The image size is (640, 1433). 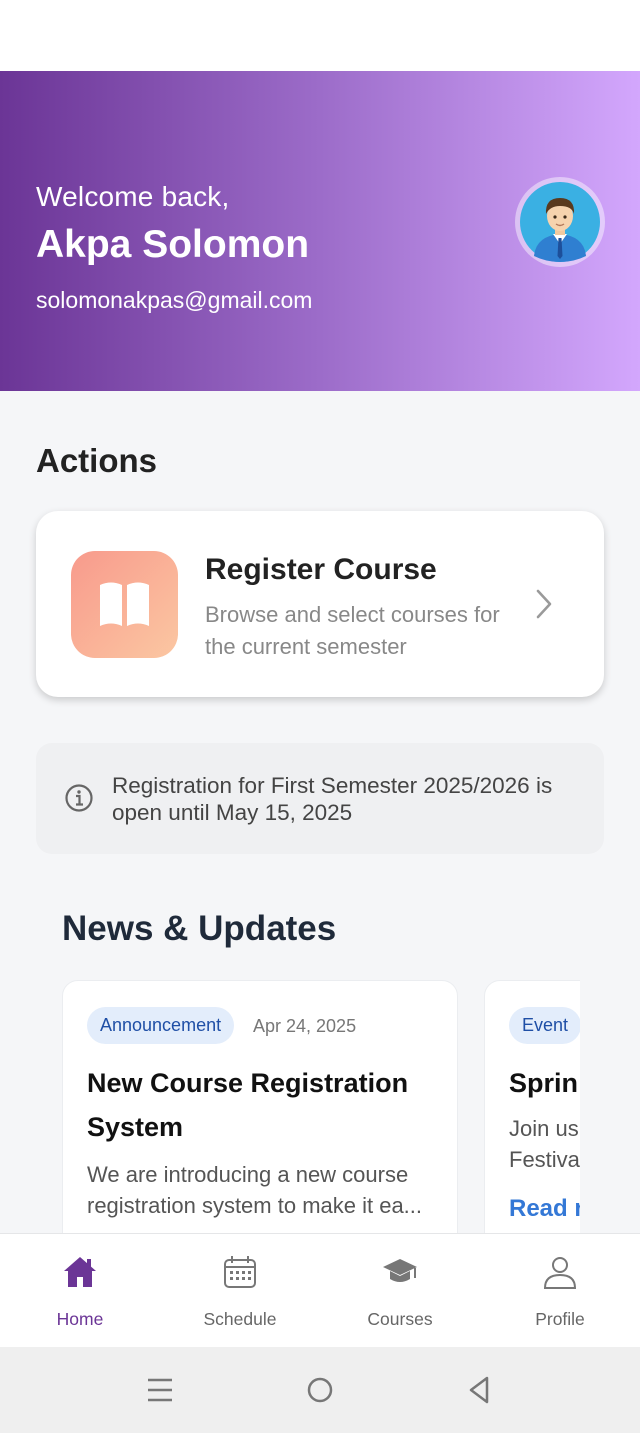 I want to click on welcome-greeting: Welcome back,, so click(x=133, y=196).